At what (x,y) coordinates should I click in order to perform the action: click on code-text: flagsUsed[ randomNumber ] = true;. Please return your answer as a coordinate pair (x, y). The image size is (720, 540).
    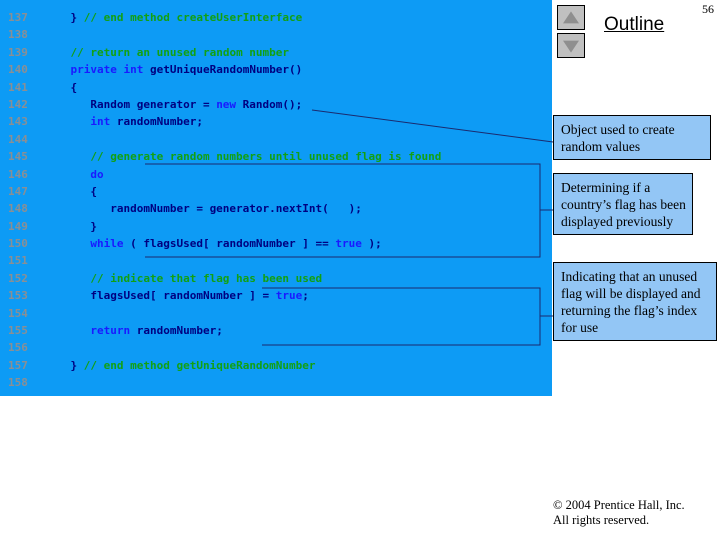
    Looking at the image, I should click on (176, 295).